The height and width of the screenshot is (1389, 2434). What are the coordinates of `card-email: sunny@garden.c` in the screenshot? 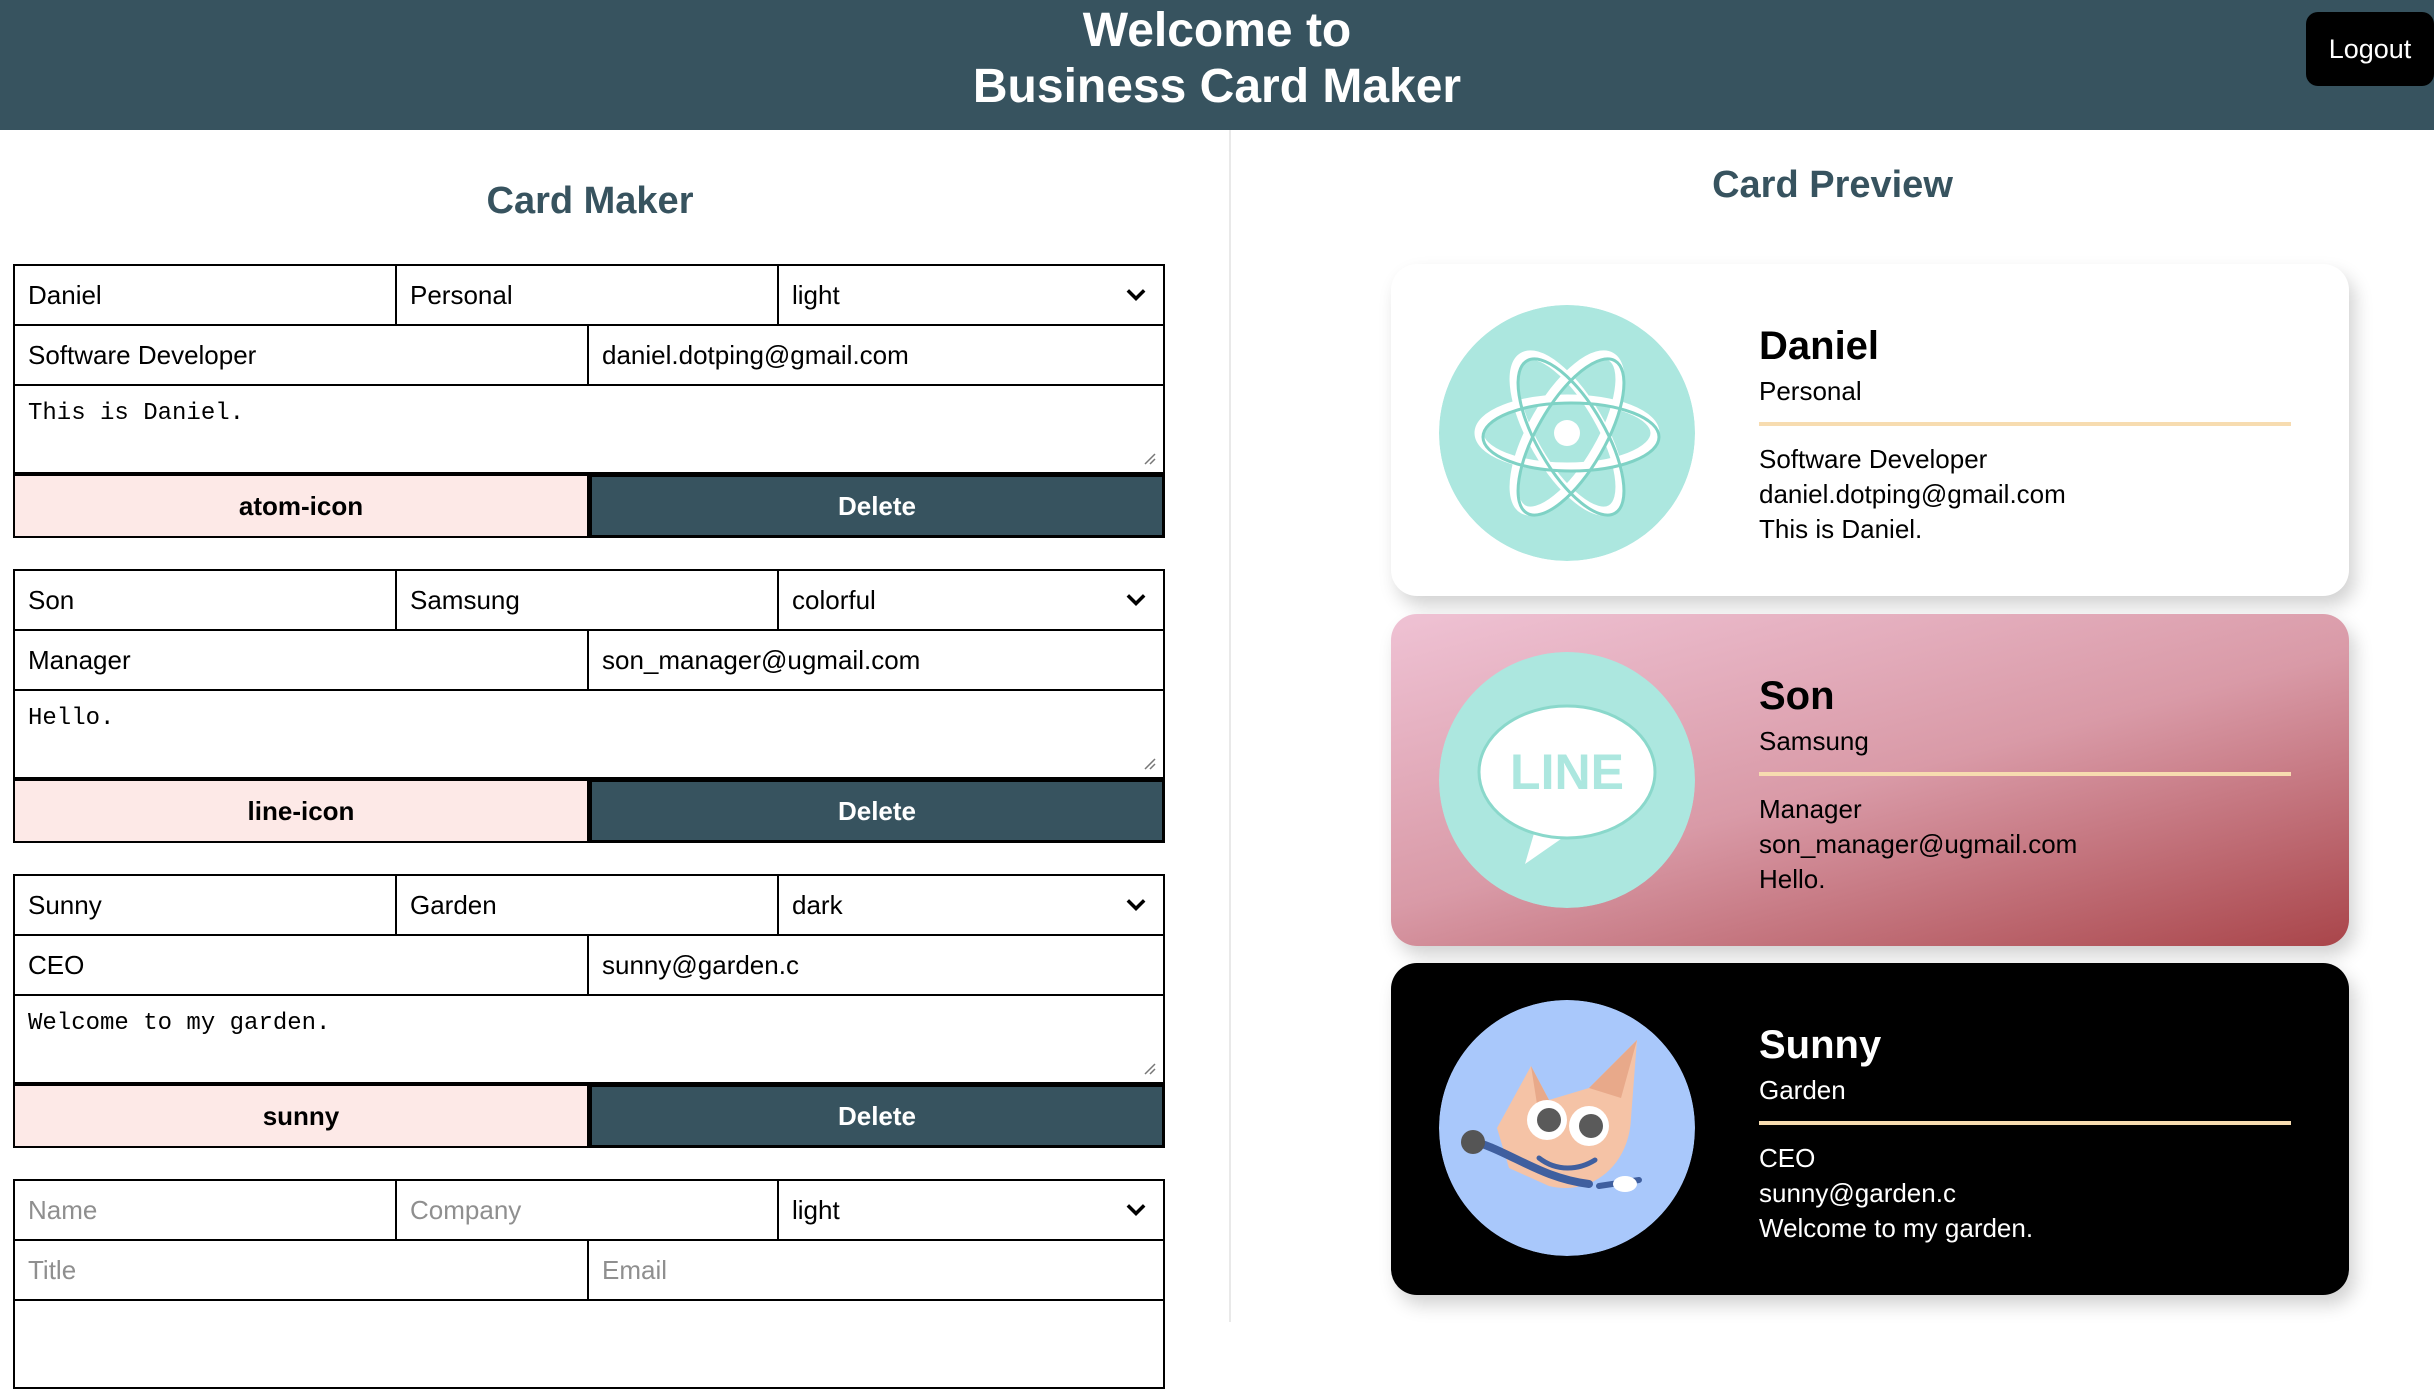 It's located at (1857, 1193).